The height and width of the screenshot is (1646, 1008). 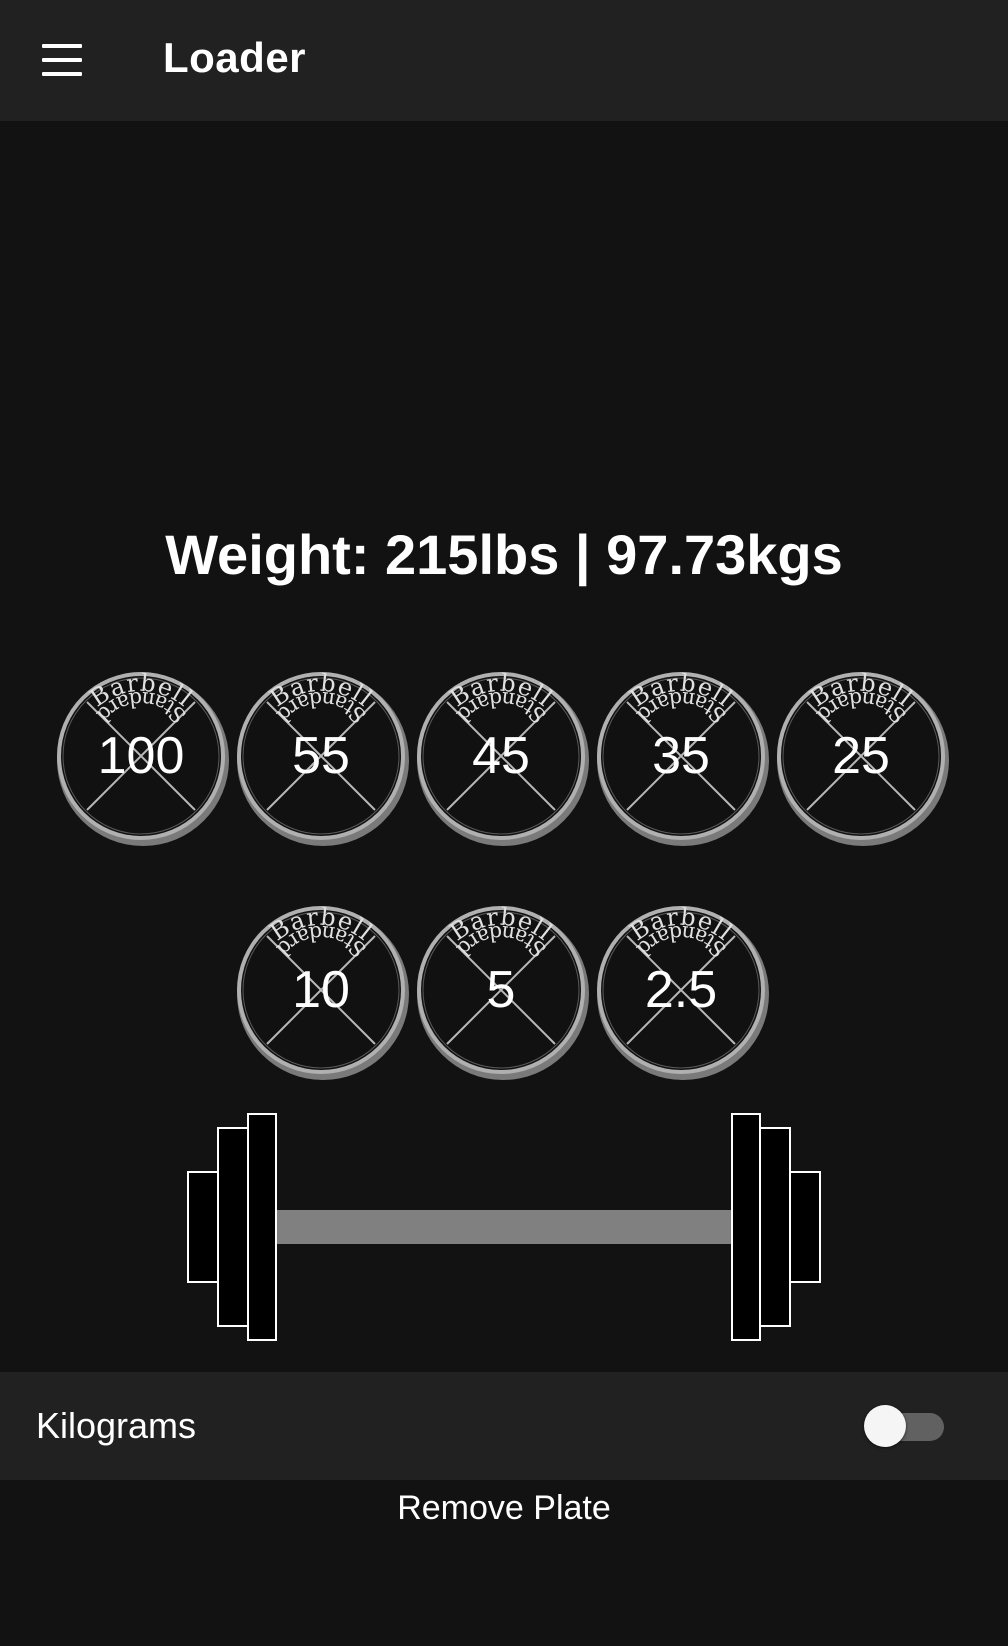 I want to click on plate-100-button: Barbell Standard 100, so click(x=144, y=761).